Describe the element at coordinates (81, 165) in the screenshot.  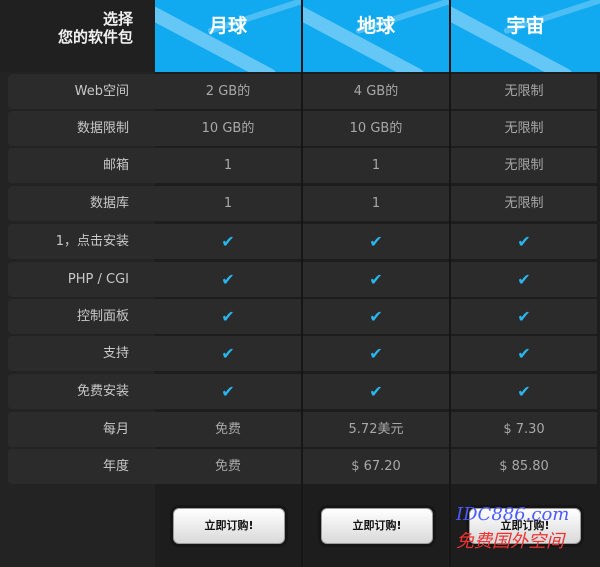
I see `row-label-email: 邮箱` at that location.